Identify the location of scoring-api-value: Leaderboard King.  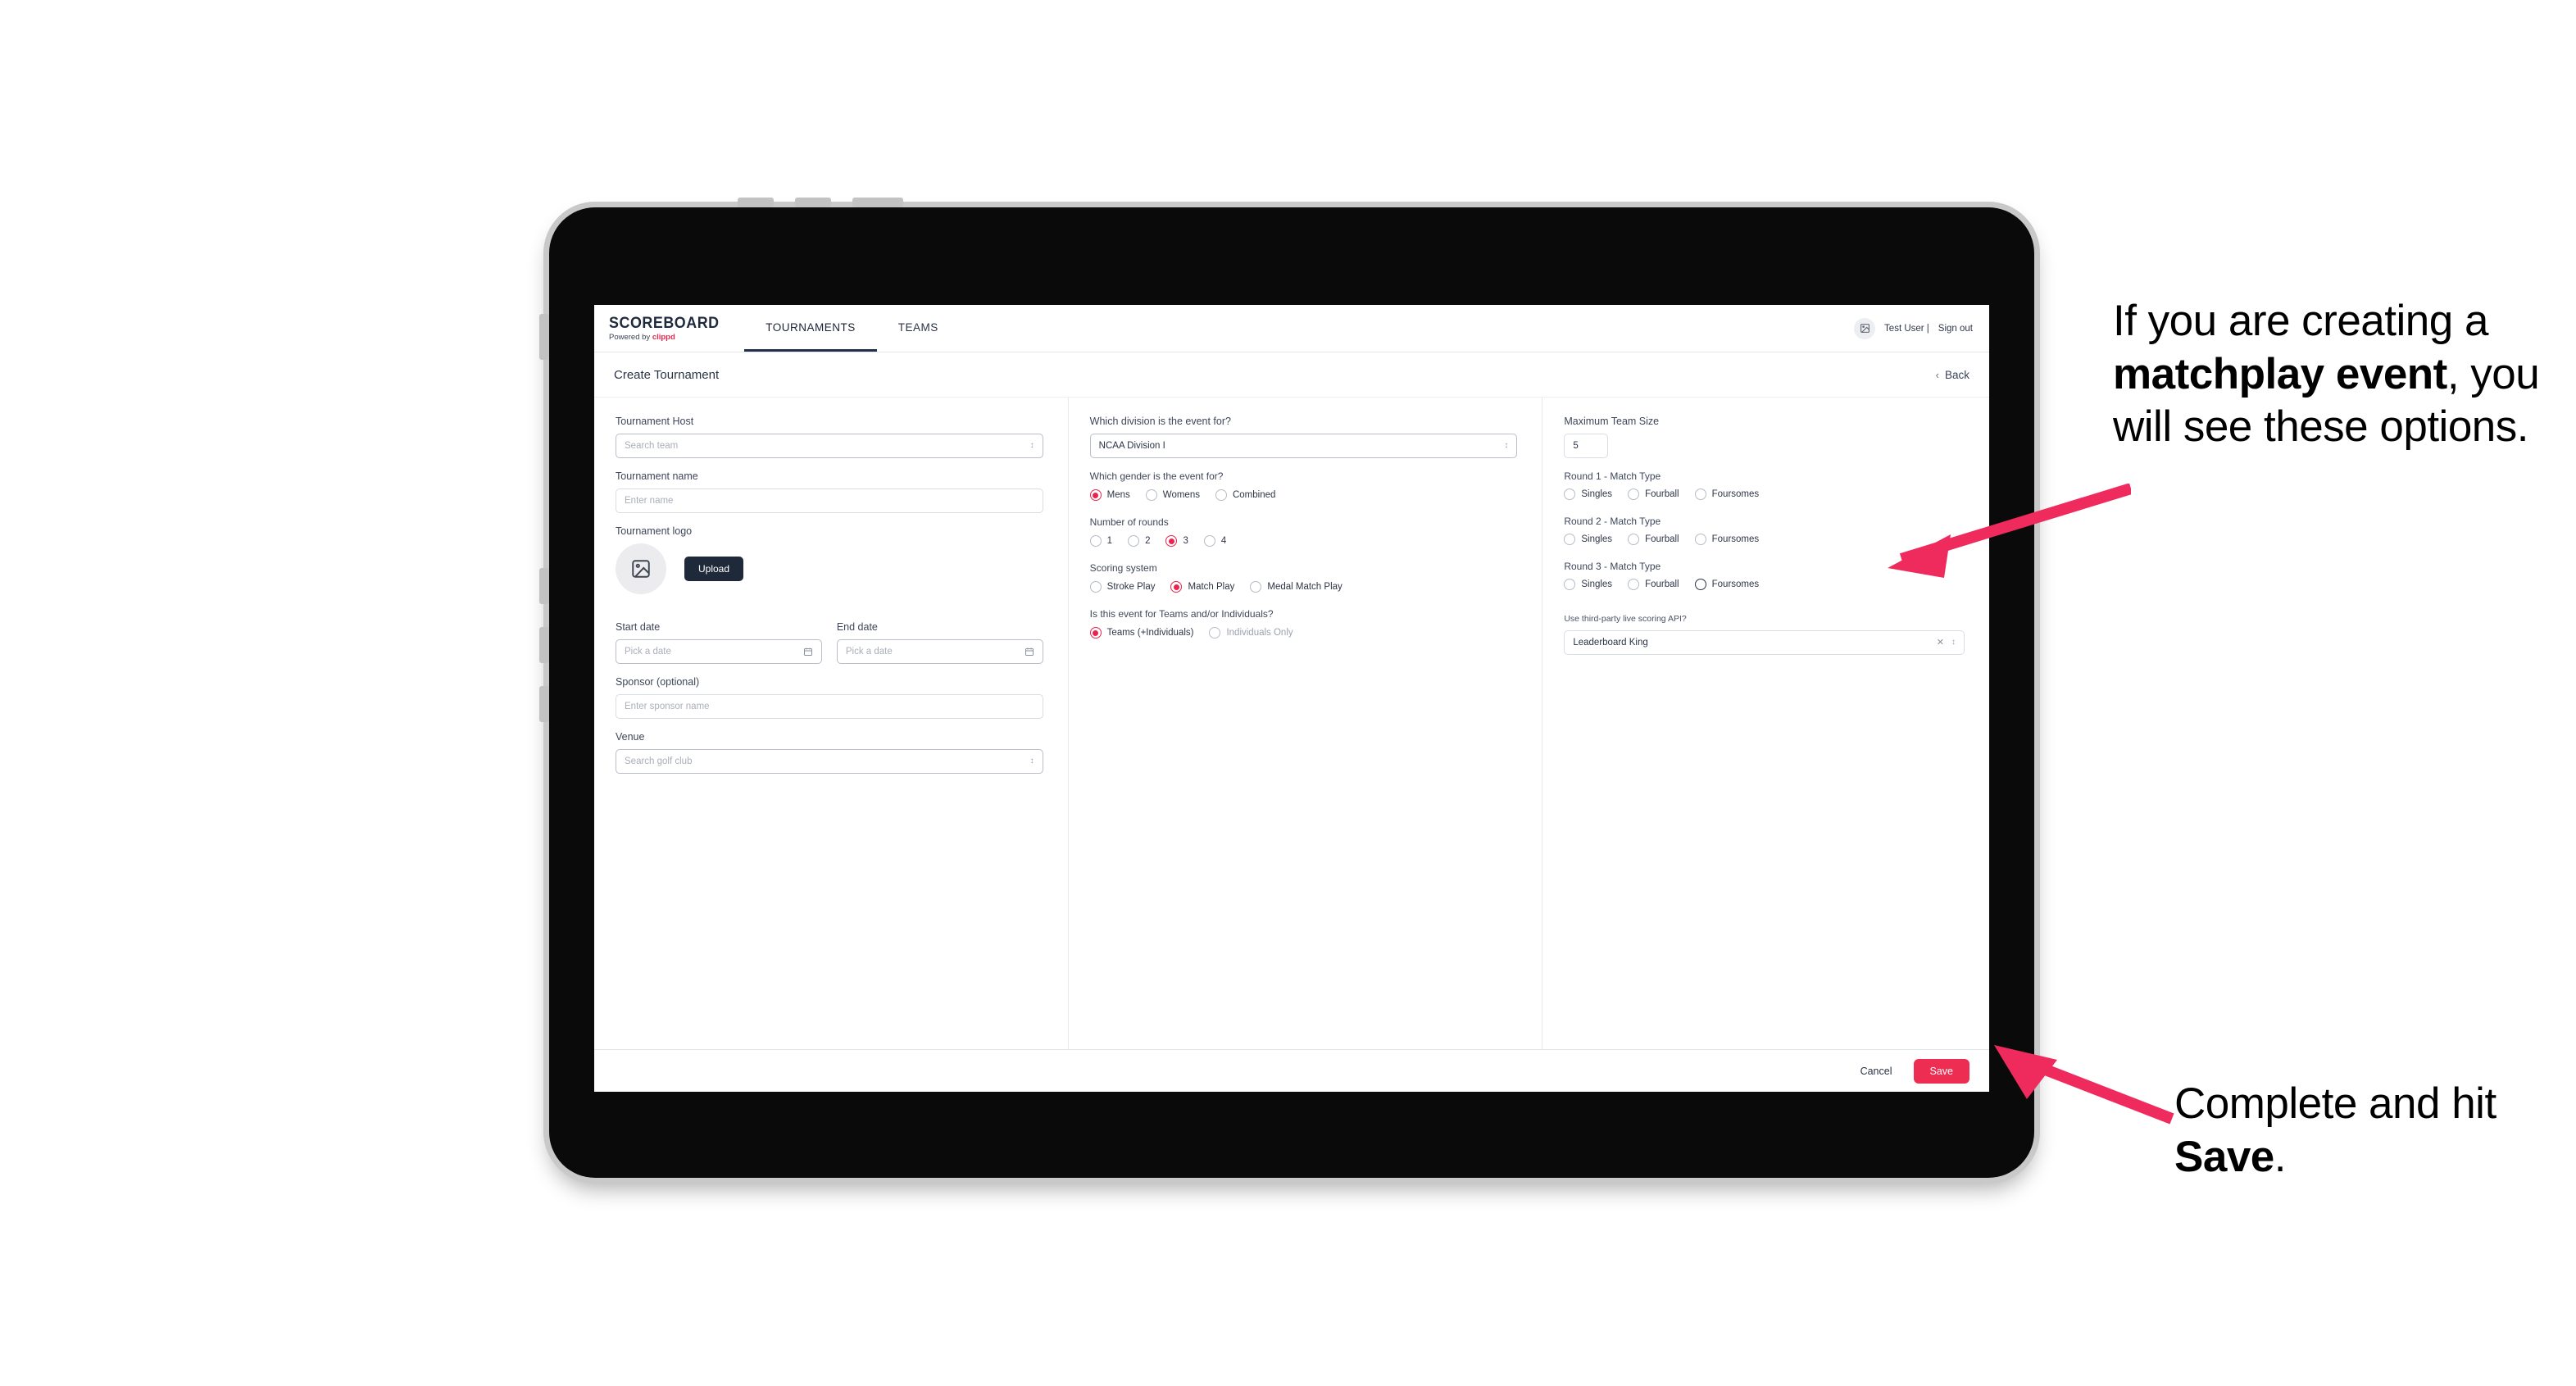
(1610, 642).